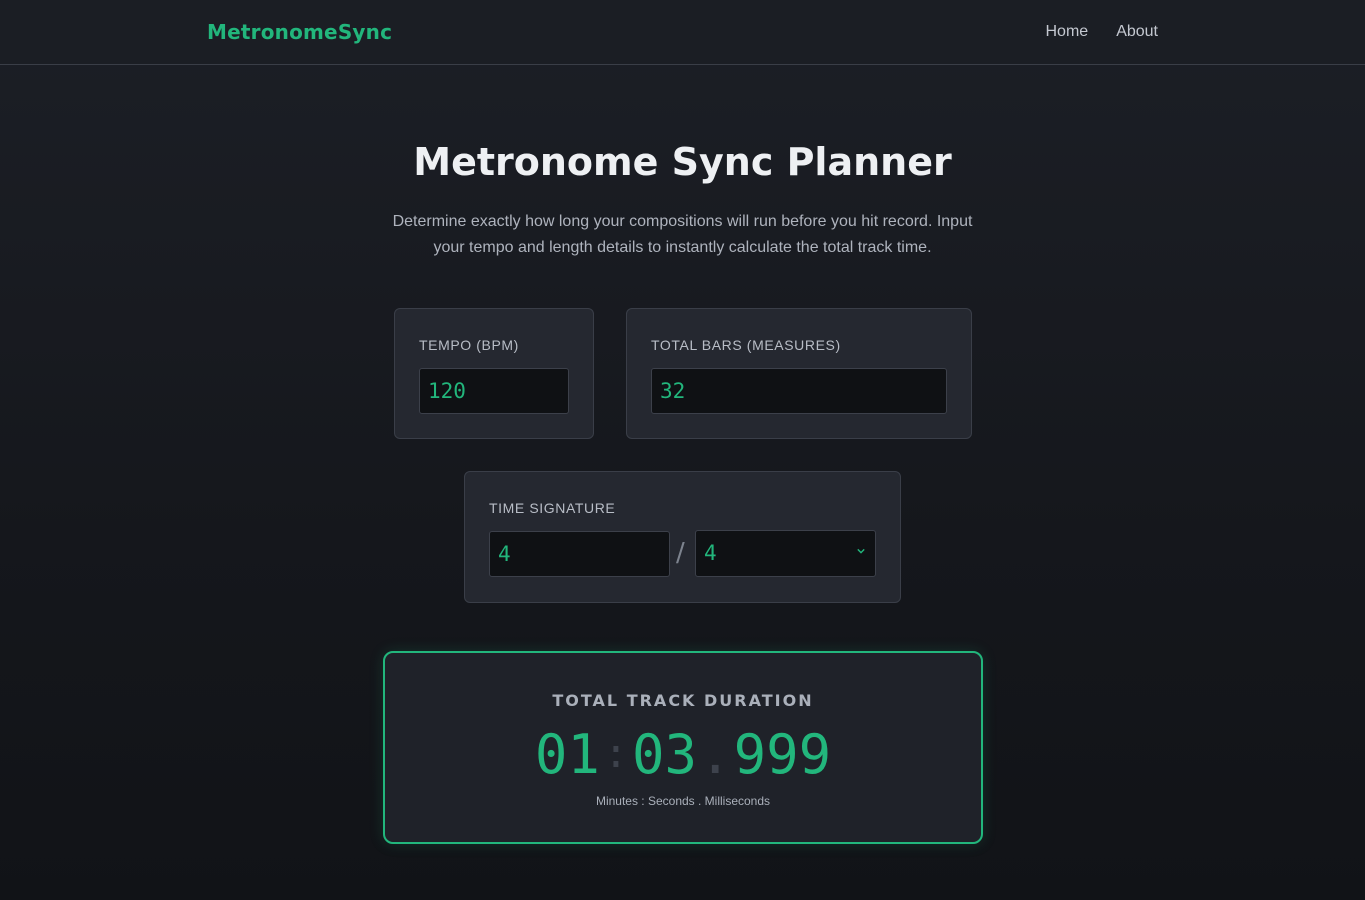 The image size is (1365, 900). What do you see at coordinates (1137, 32) in the screenshot?
I see `nav-link-about: About` at bounding box center [1137, 32].